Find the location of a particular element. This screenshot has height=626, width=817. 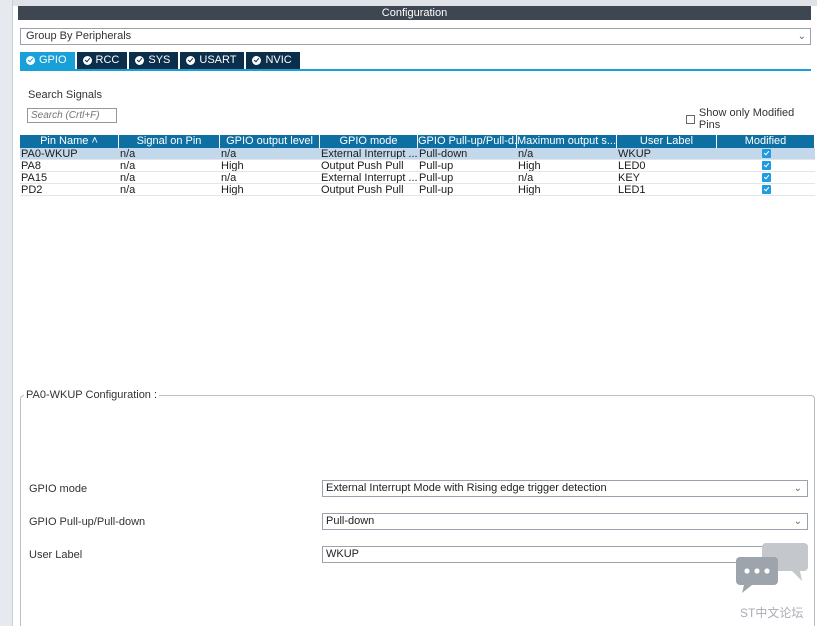

tab-label: GPIO is located at coordinates (53, 60).